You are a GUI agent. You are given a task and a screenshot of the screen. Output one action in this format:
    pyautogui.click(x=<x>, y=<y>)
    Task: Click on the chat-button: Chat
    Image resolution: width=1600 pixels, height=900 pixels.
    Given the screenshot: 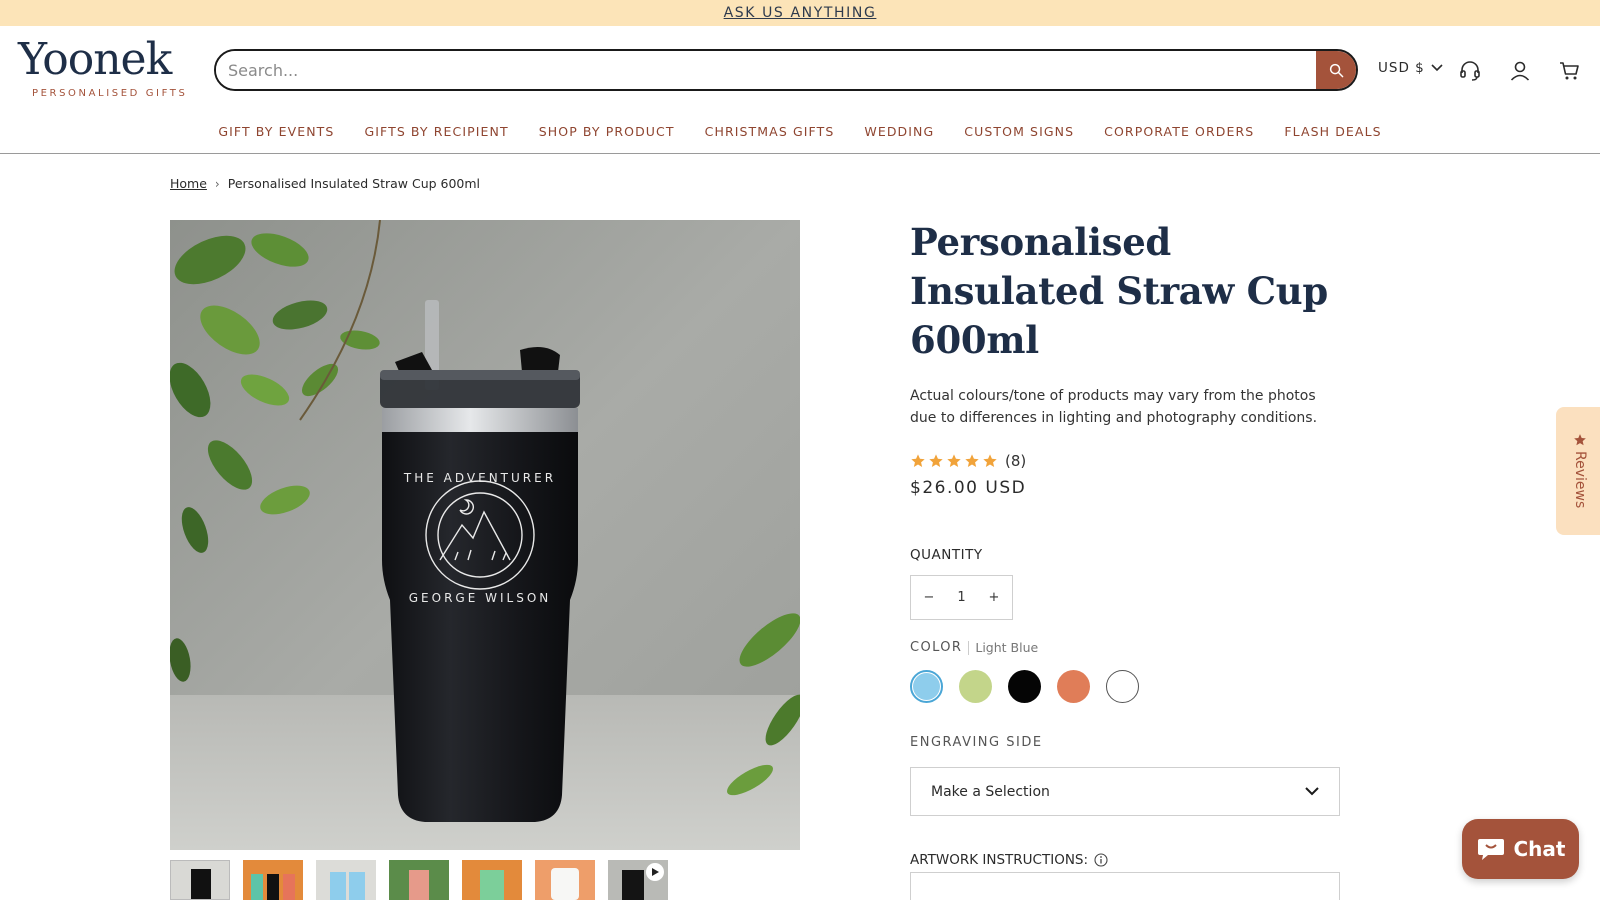 What is the action you would take?
    pyautogui.click(x=1520, y=849)
    